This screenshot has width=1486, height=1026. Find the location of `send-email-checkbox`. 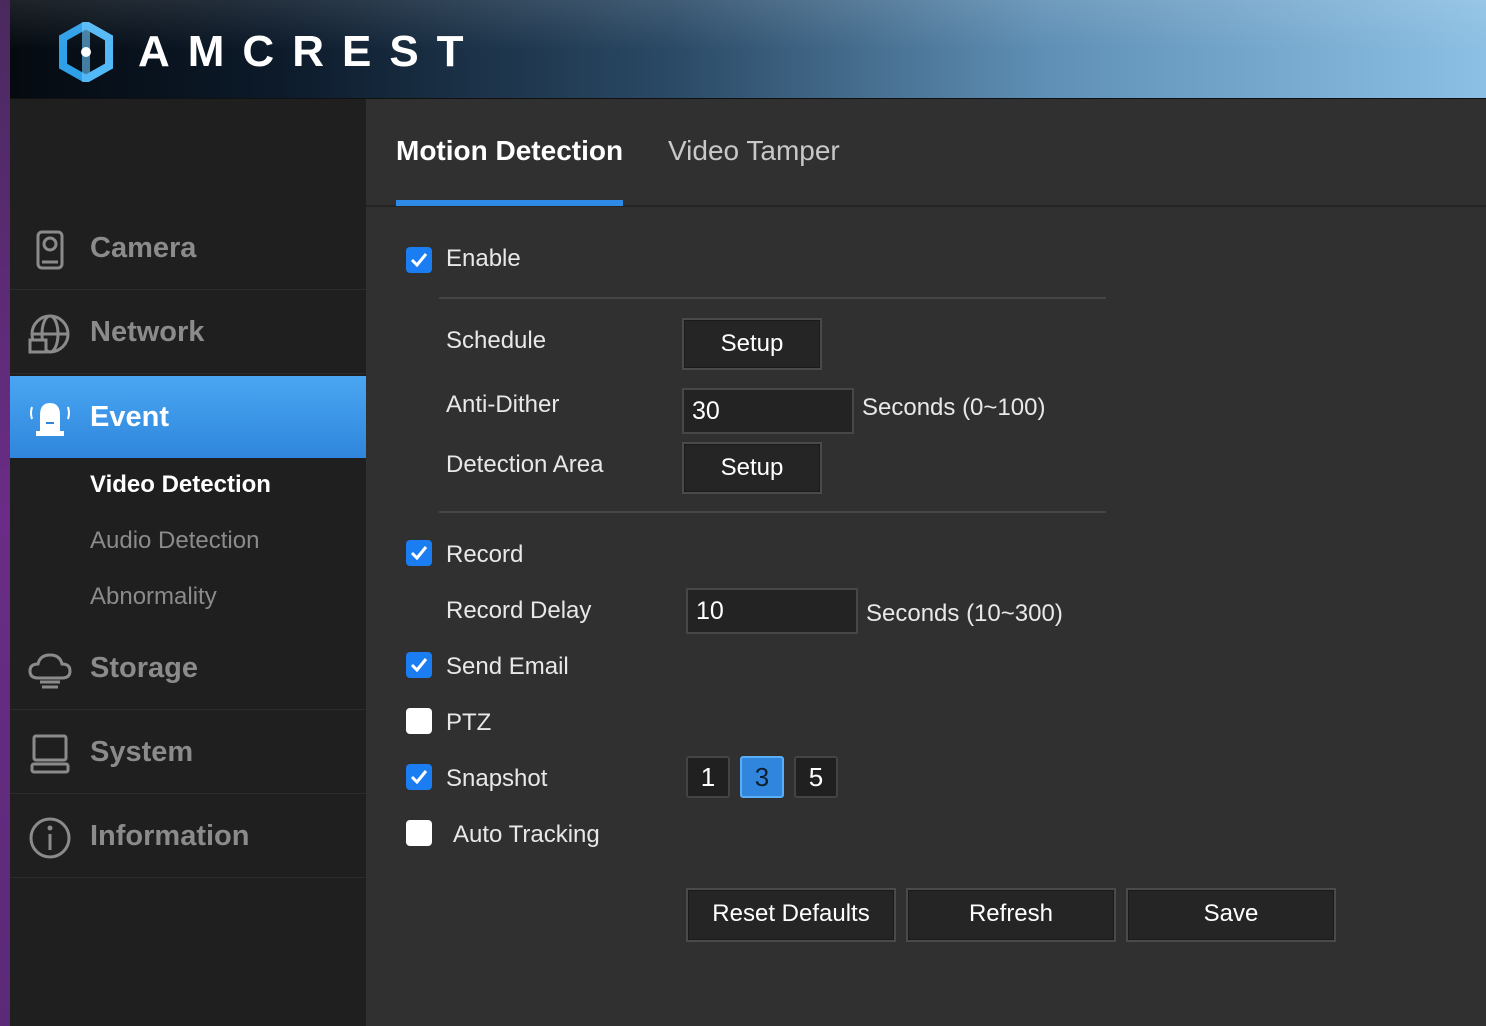

send-email-checkbox is located at coordinates (419, 665).